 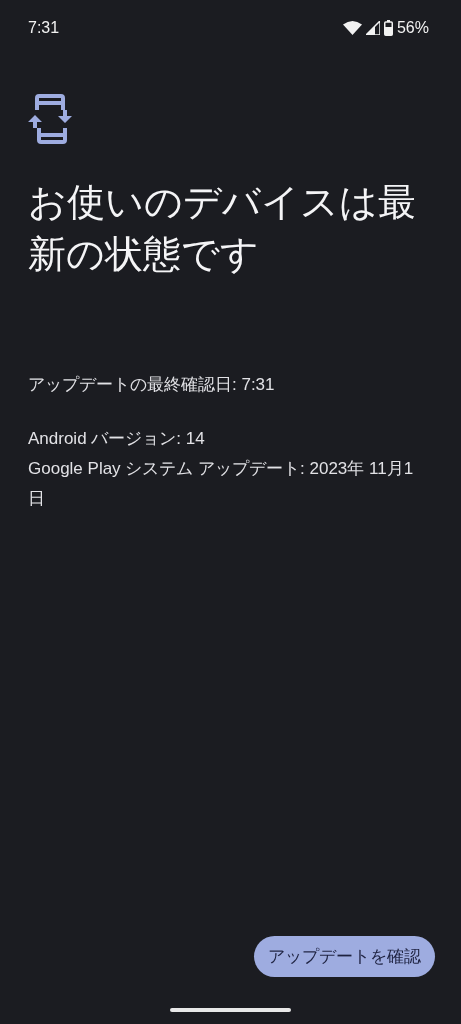 I want to click on battery-icon, so click(x=388, y=28).